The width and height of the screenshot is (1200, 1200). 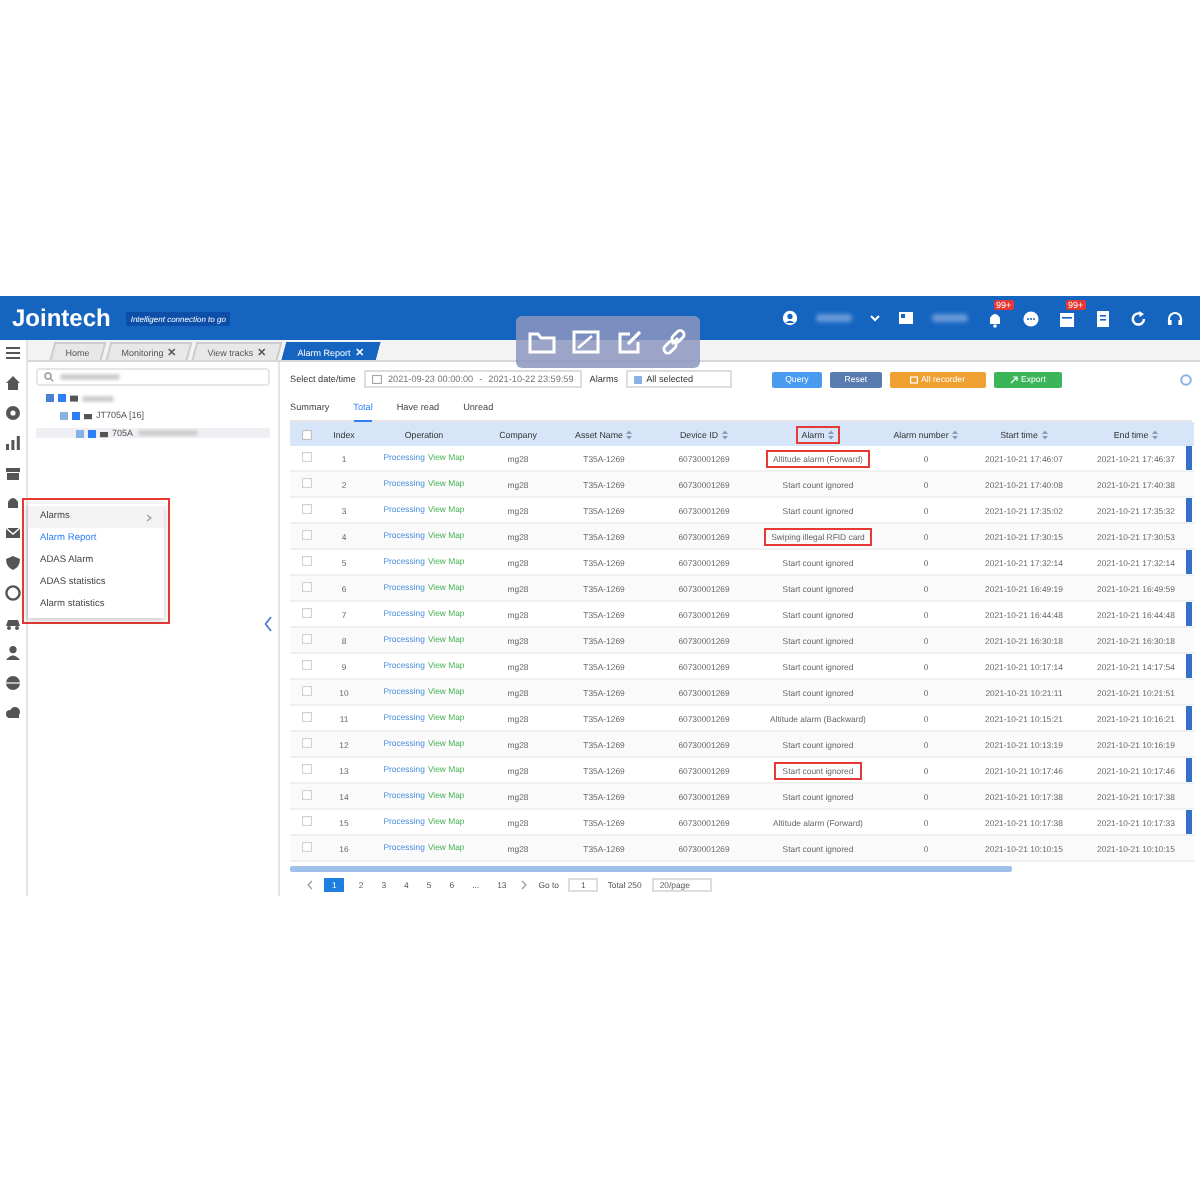 I want to click on shield-icon, so click(x=13, y=563).